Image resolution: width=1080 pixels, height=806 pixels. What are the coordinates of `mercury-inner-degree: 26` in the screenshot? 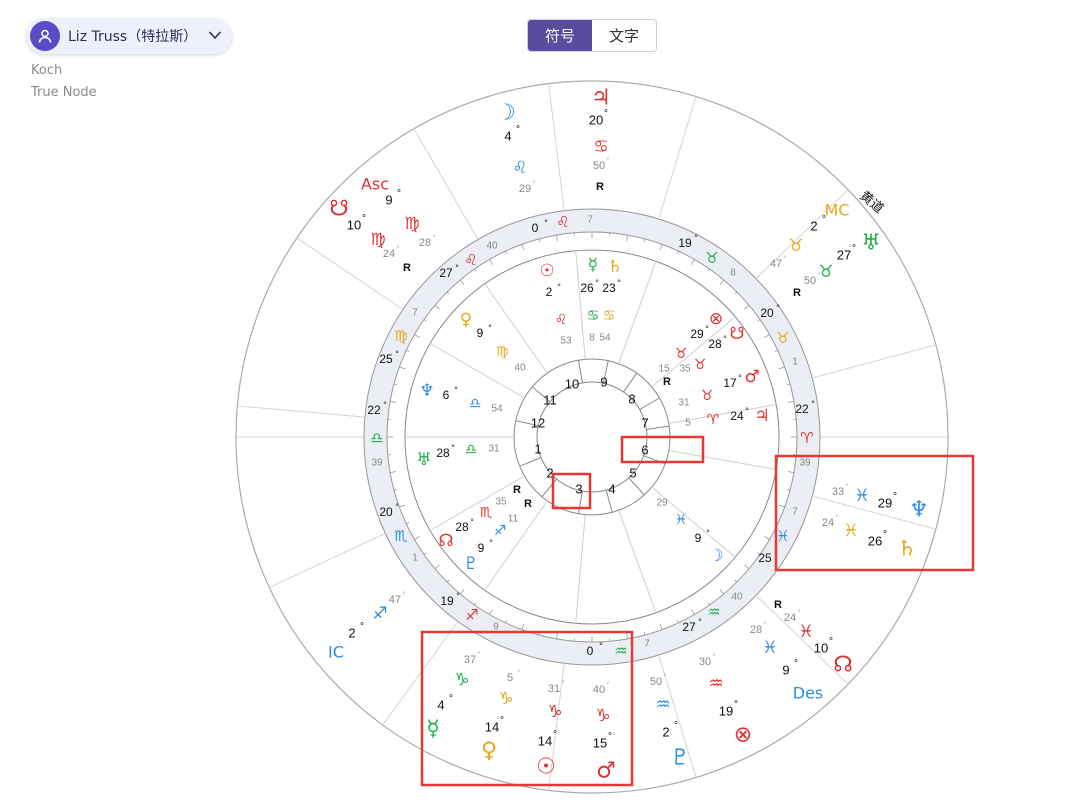 It's located at (587, 288).